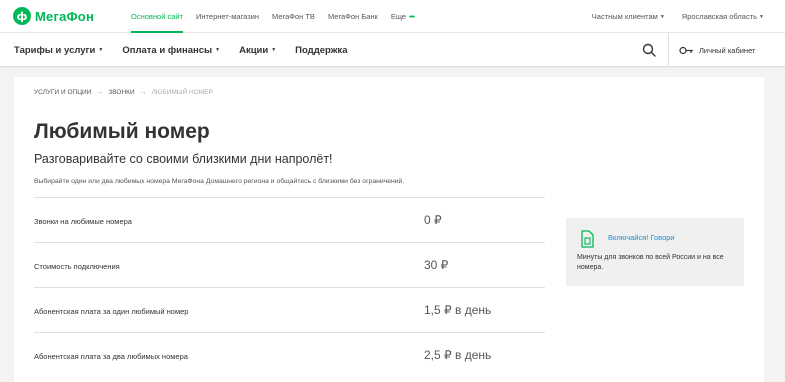 The height and width of the screenshot is (382, 785). I want to click on megafon-logo-icon: ф, so click(22, 16).